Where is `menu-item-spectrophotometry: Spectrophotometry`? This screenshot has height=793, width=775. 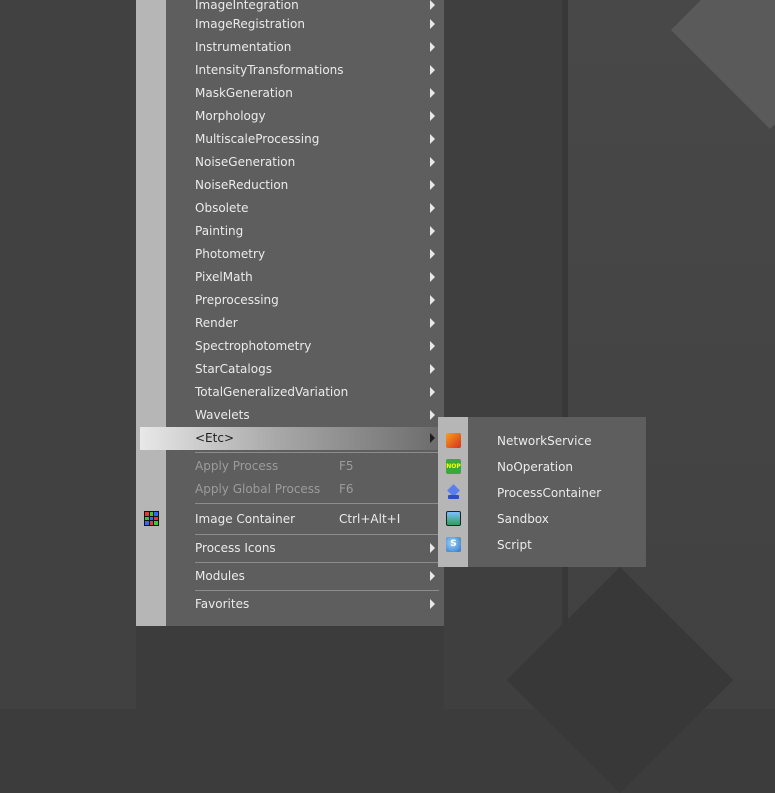
menu-item-spectrophotometry: Spectrophotometry is located at coordinates (305, 346).